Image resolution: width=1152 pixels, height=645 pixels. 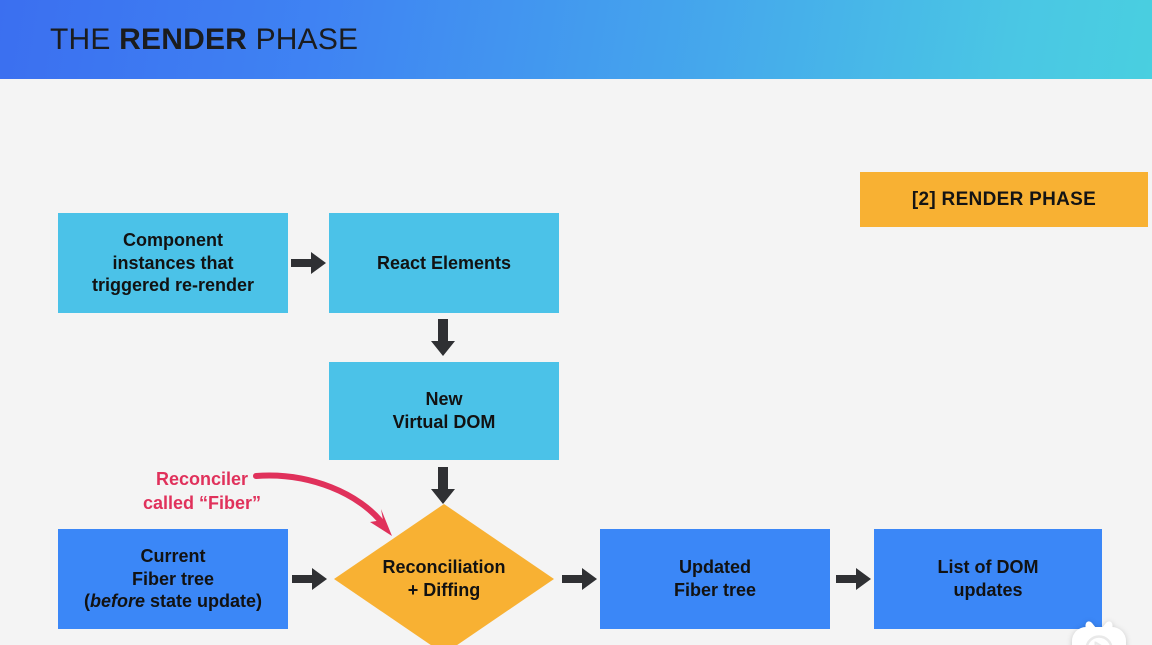 I want to click on diamond-label: Reconciliation + Diffing, so click(x=444, y=578).